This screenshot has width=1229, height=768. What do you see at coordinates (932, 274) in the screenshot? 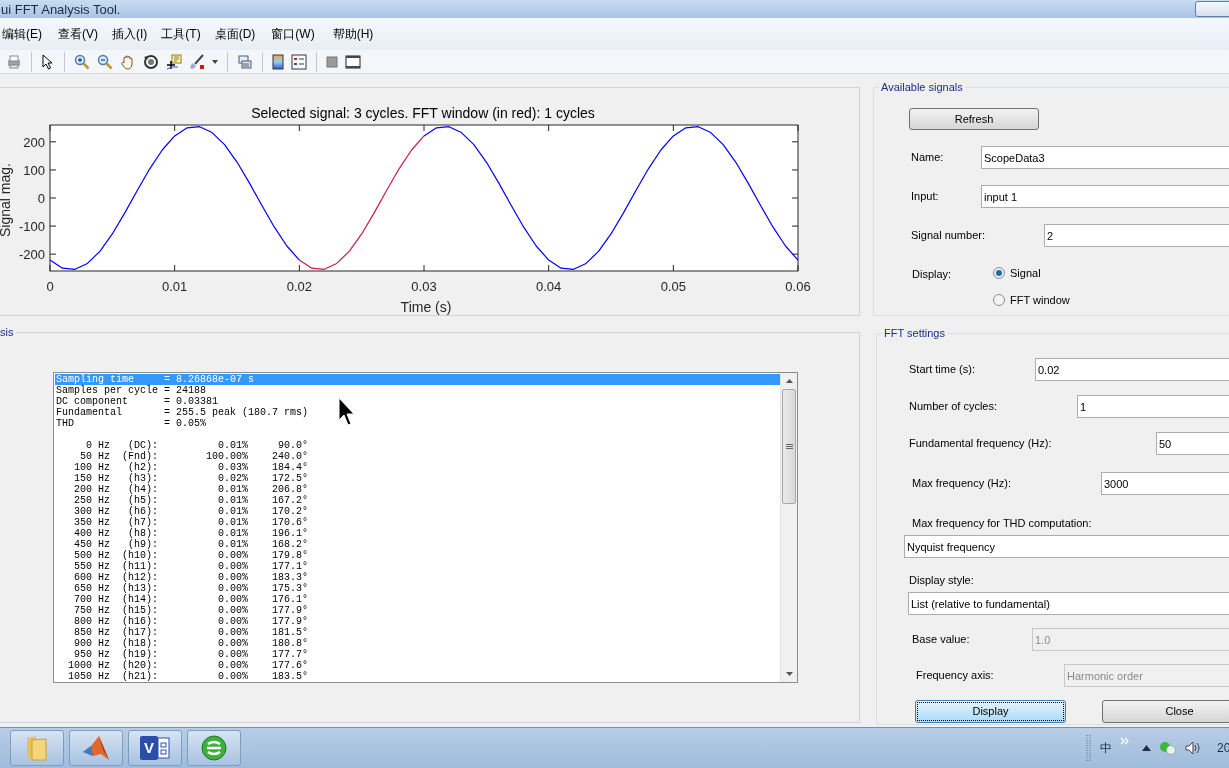
I see `field-label: Display:` at bounding box center [932, 274].